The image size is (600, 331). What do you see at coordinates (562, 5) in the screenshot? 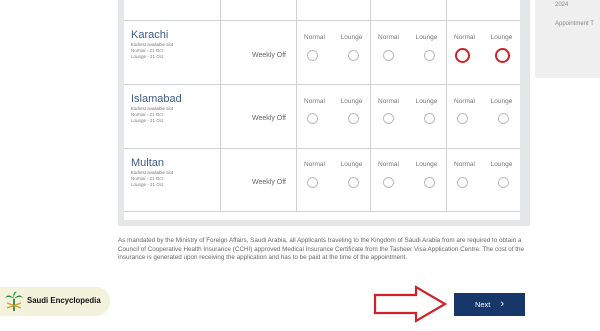
I see `summary-year: 2024` at bounding box center [562, 5].